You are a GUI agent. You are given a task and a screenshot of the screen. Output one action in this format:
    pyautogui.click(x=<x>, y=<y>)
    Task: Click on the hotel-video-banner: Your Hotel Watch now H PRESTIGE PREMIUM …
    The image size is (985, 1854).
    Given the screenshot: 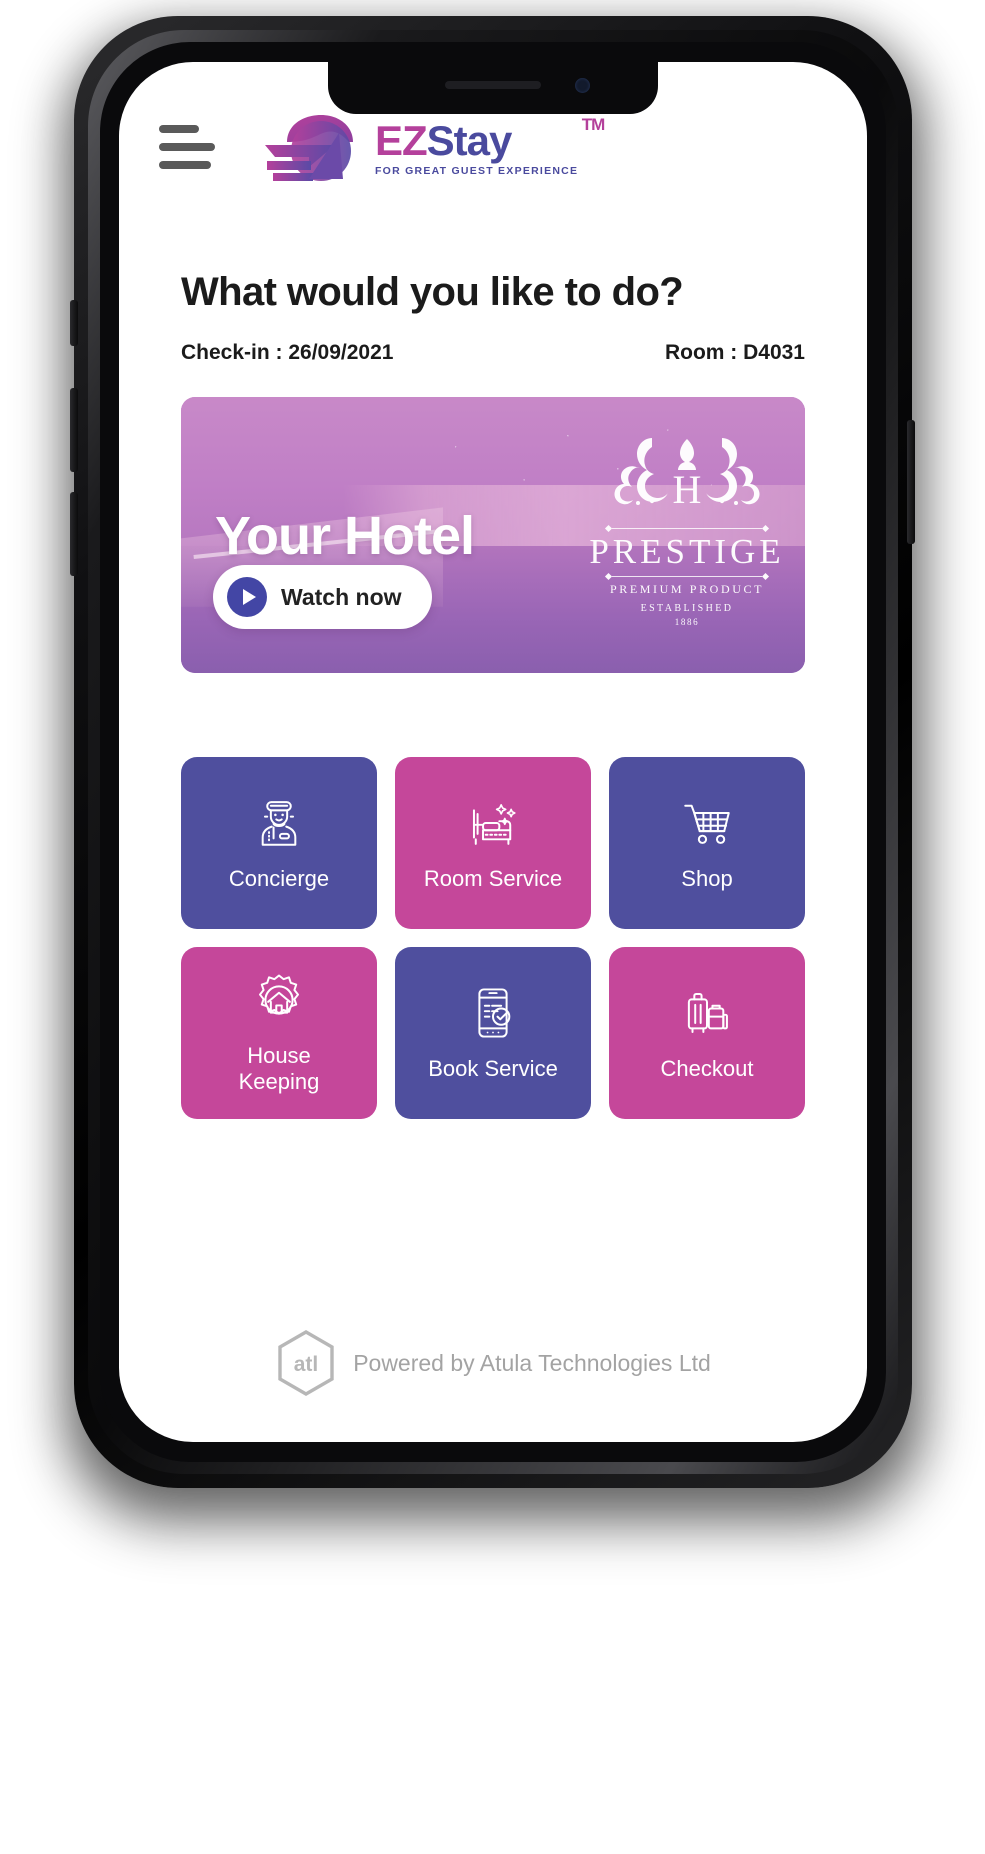 What is the action you would take?
    pyautogui.click(x=493, y=535)
    